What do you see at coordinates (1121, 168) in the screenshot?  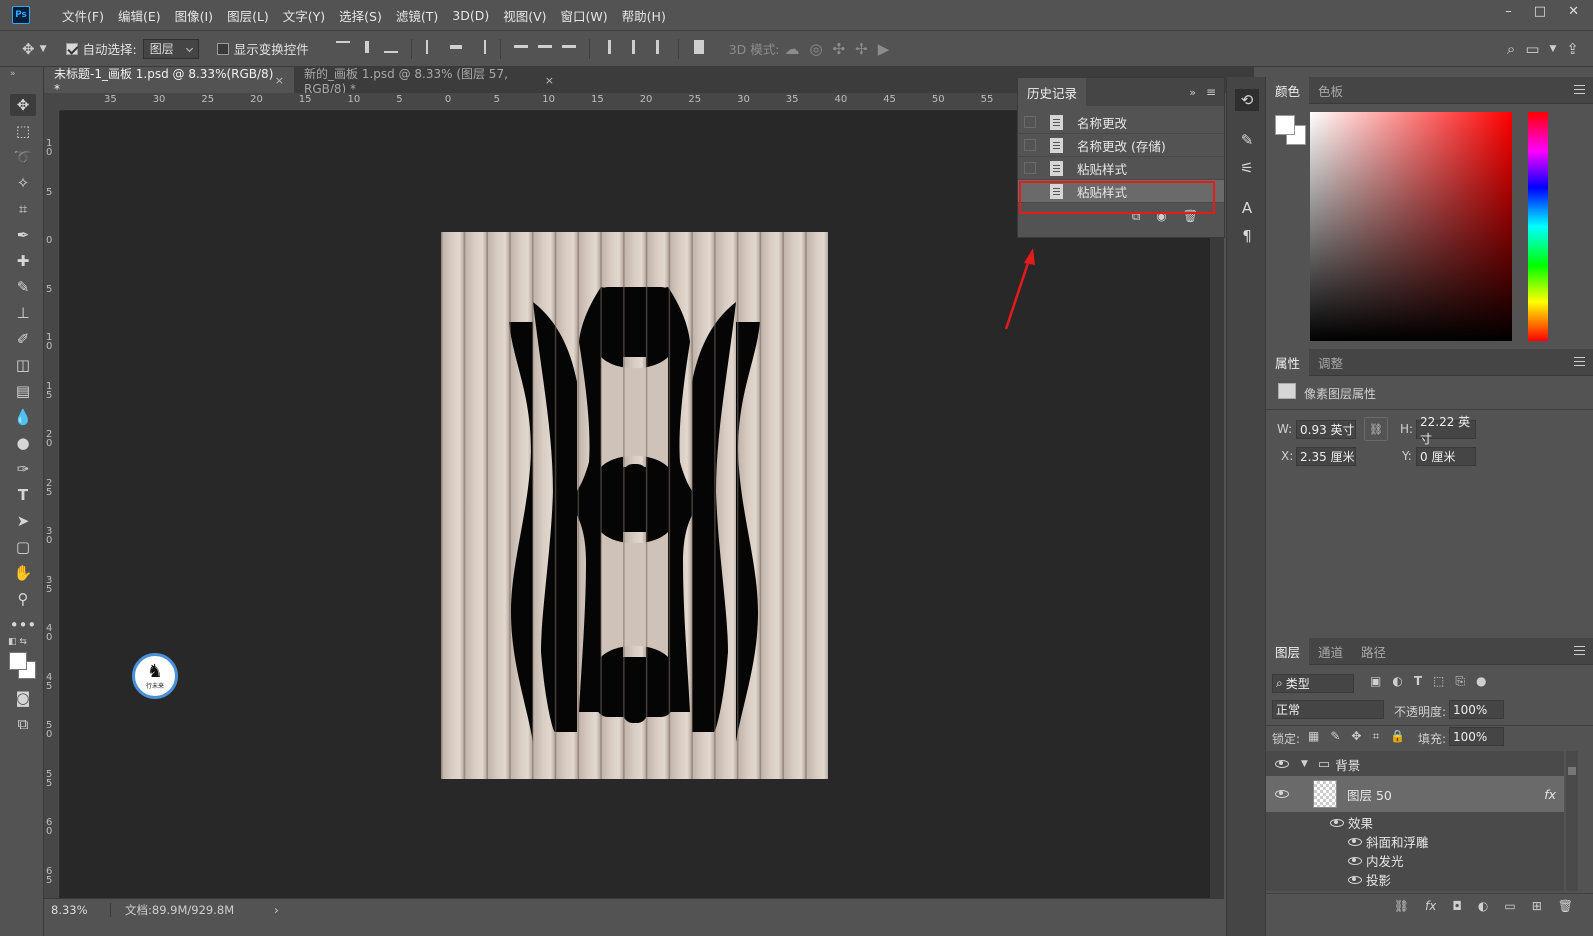 I see `history-item: 粘贴样式` at bounding box center [1121, 168].